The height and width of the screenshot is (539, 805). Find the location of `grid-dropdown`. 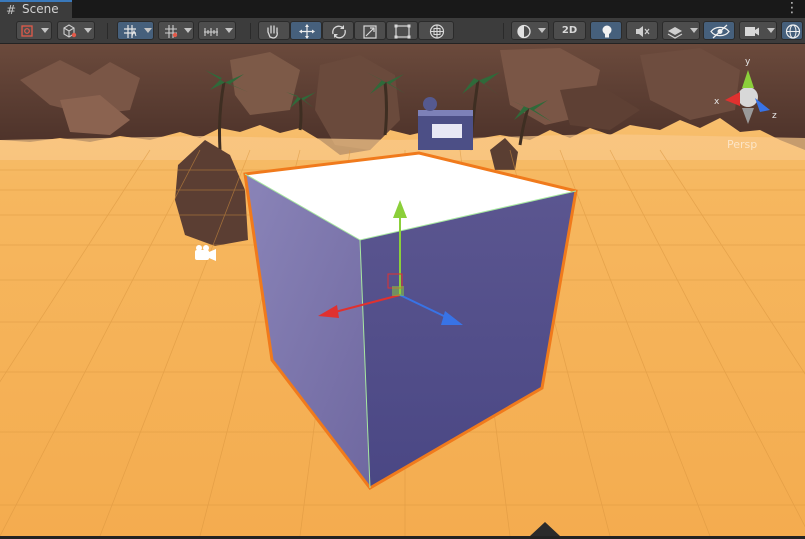

grid-dropdown is located at coordinates (176, 30).